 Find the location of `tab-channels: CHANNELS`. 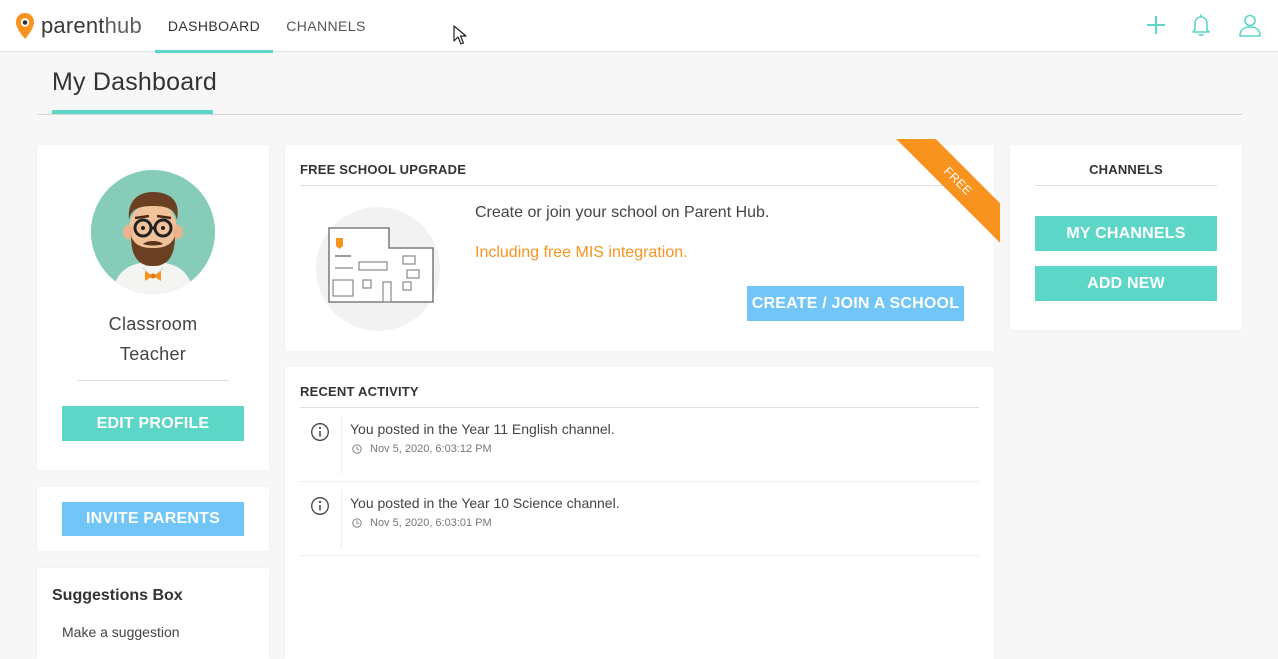

tab-channels: CHANNELS is located at coordinates (326, 26).